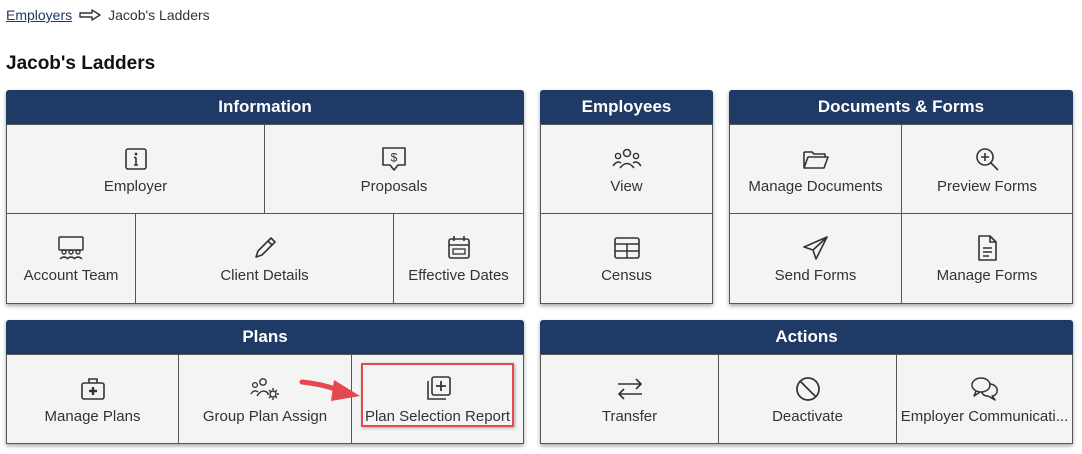 This screenshot has height=454, width=1082. Describe the element at coordinates (626, 275) in the screenshot. I see `census-label: Census` at that location.